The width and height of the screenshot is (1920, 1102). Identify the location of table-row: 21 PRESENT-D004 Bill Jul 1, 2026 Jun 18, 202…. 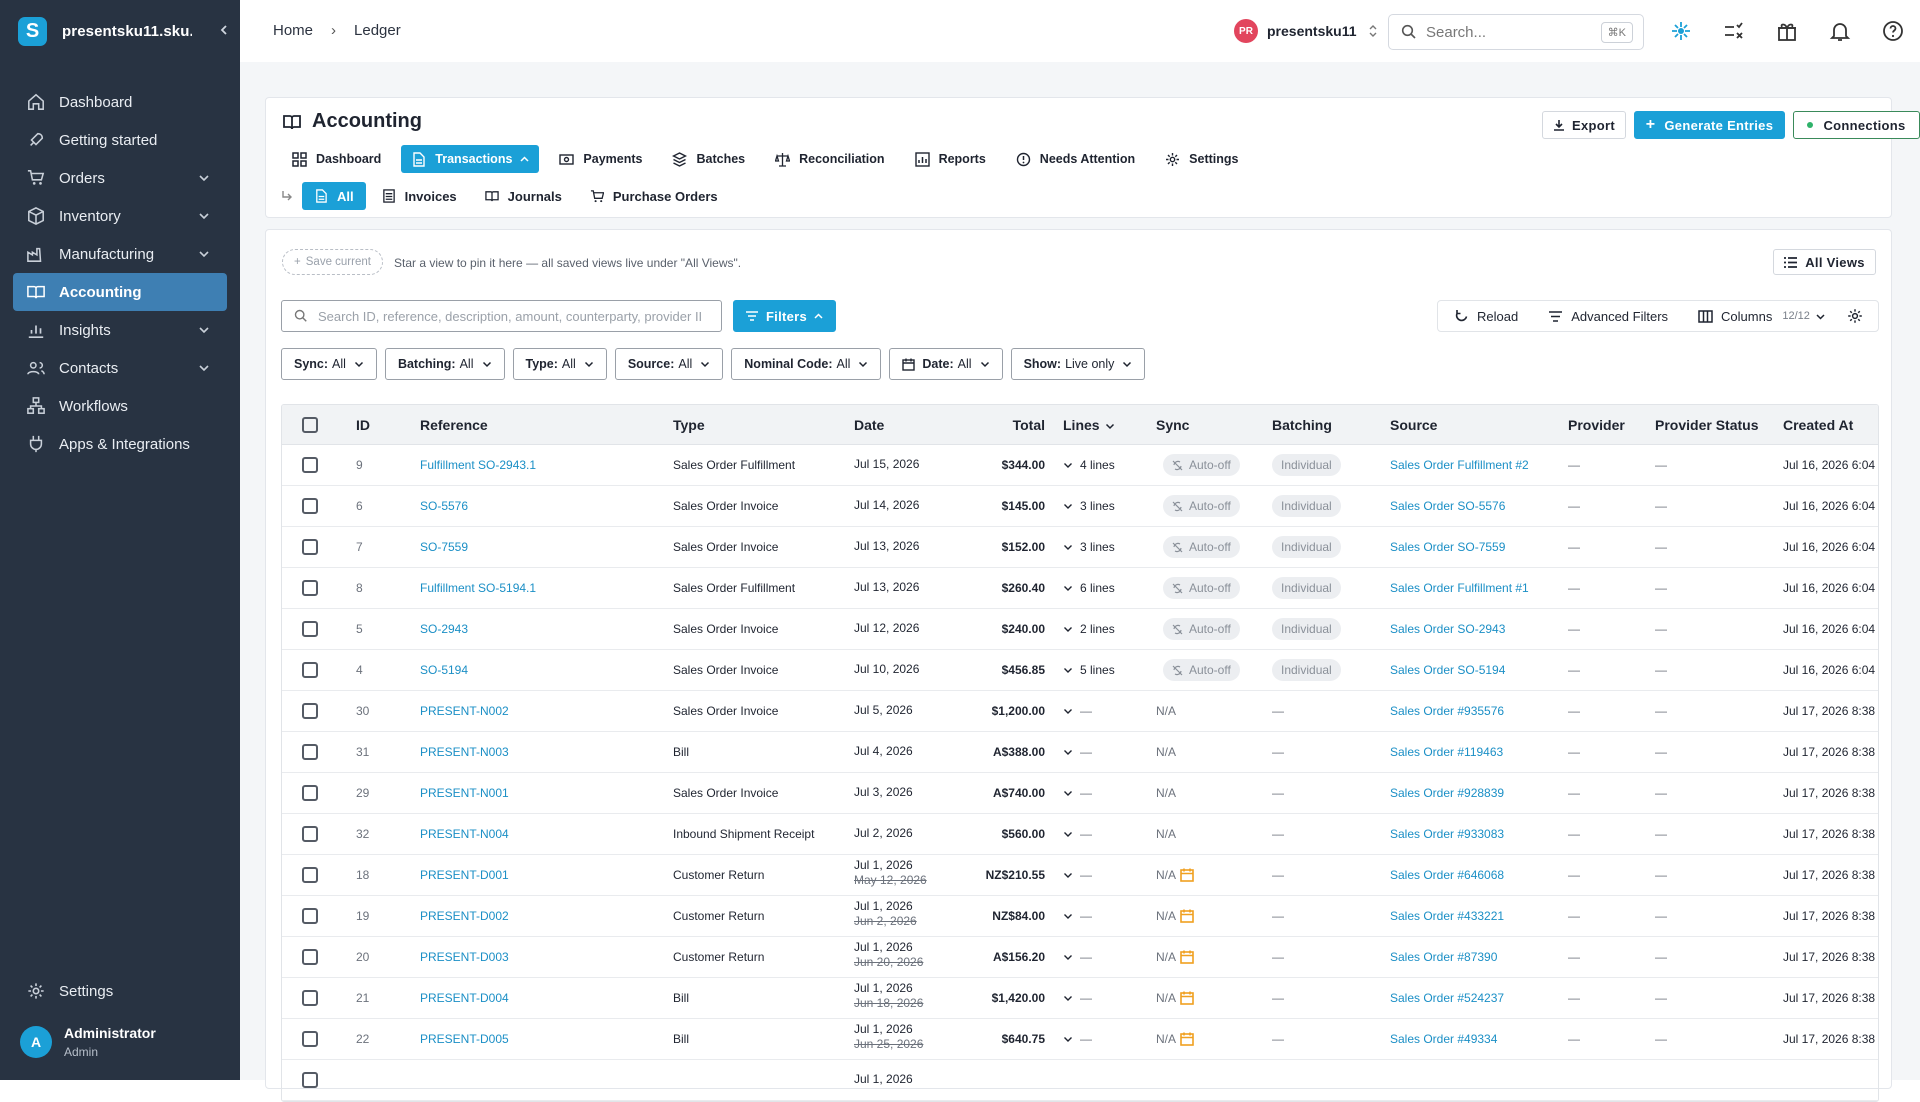
(1080, 998).